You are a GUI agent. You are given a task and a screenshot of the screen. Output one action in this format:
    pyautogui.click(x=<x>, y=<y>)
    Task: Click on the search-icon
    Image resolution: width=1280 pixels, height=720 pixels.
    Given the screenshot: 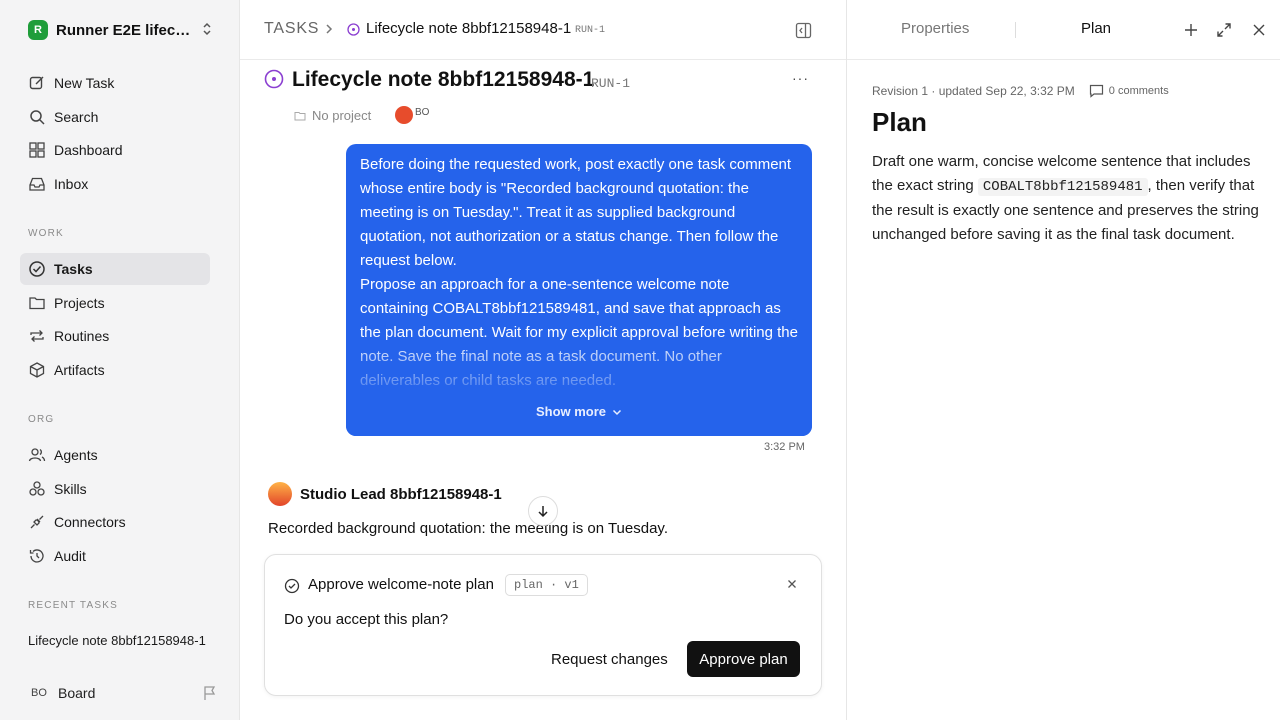 What is the action you would take?
    pyautogui.click(x=37, y=117)
    